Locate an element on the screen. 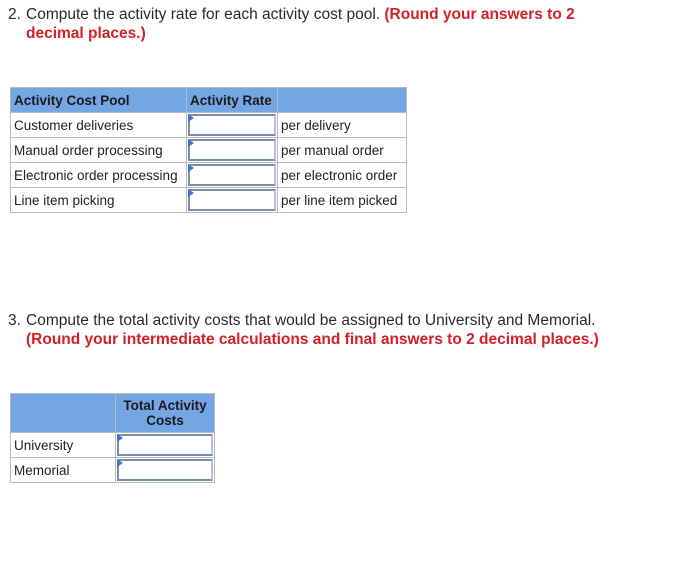  pool-label: Customer deliveries is located at coordinates (98, 125).